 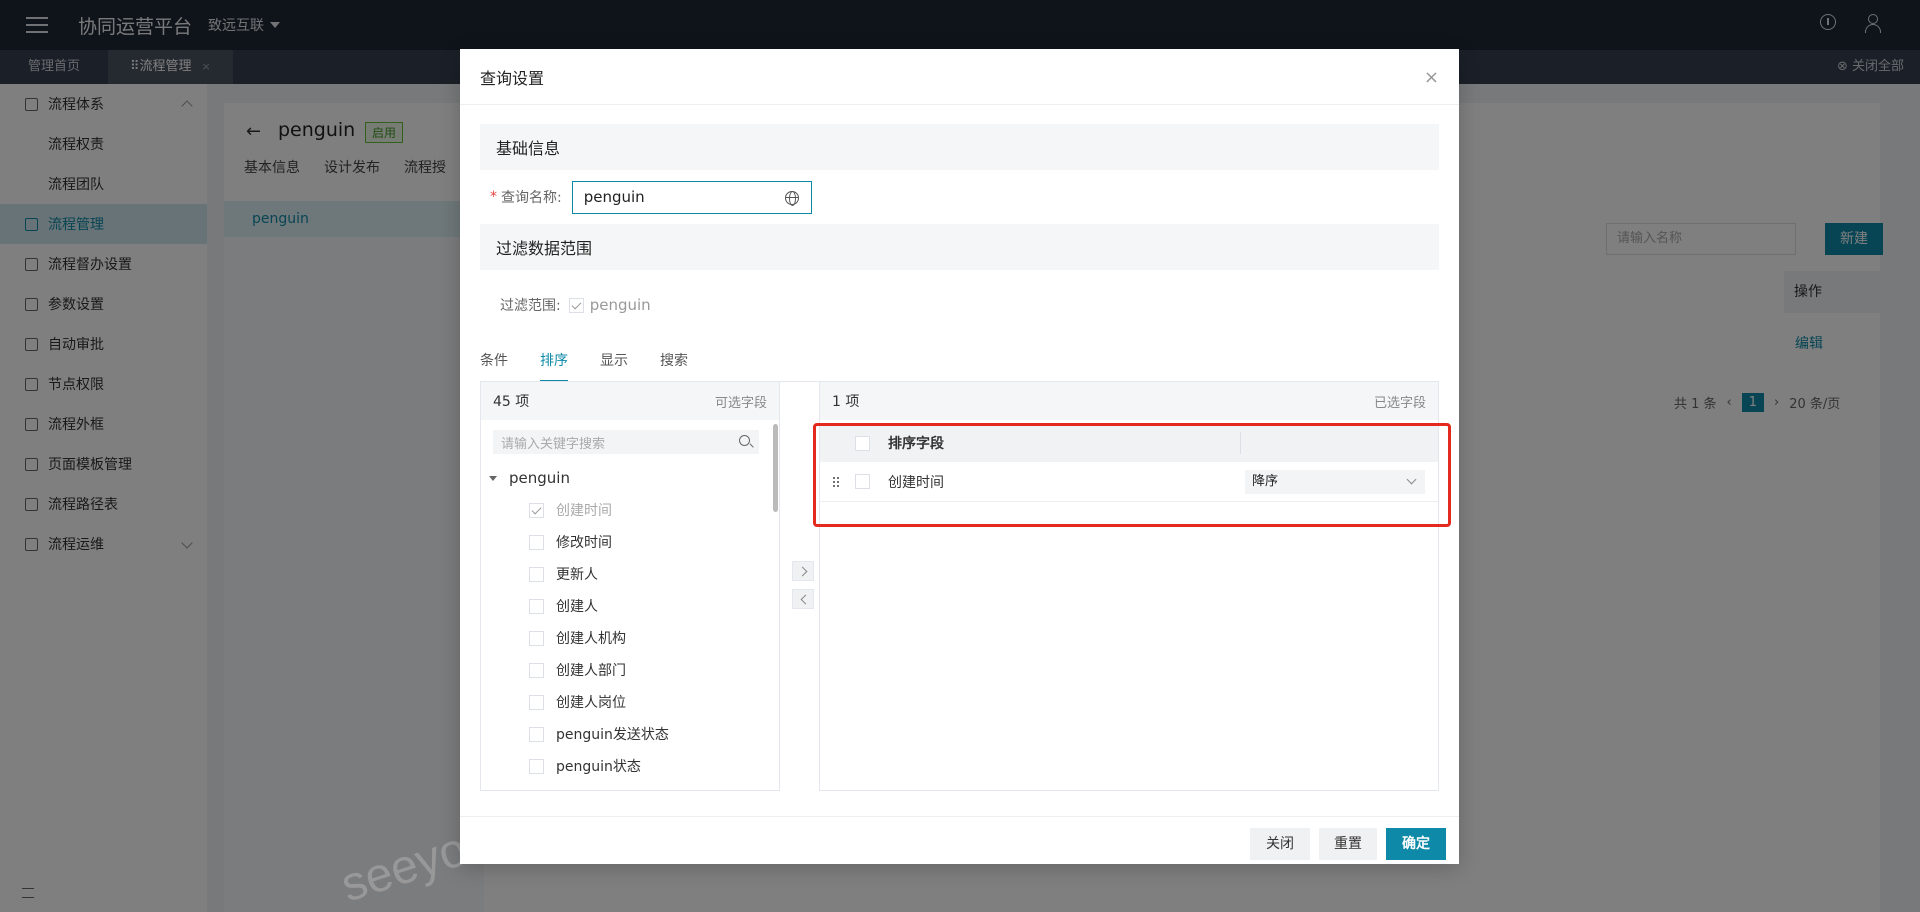 I want to click on filter-range-label: 过滤范围:, so click(x=530, y=306).